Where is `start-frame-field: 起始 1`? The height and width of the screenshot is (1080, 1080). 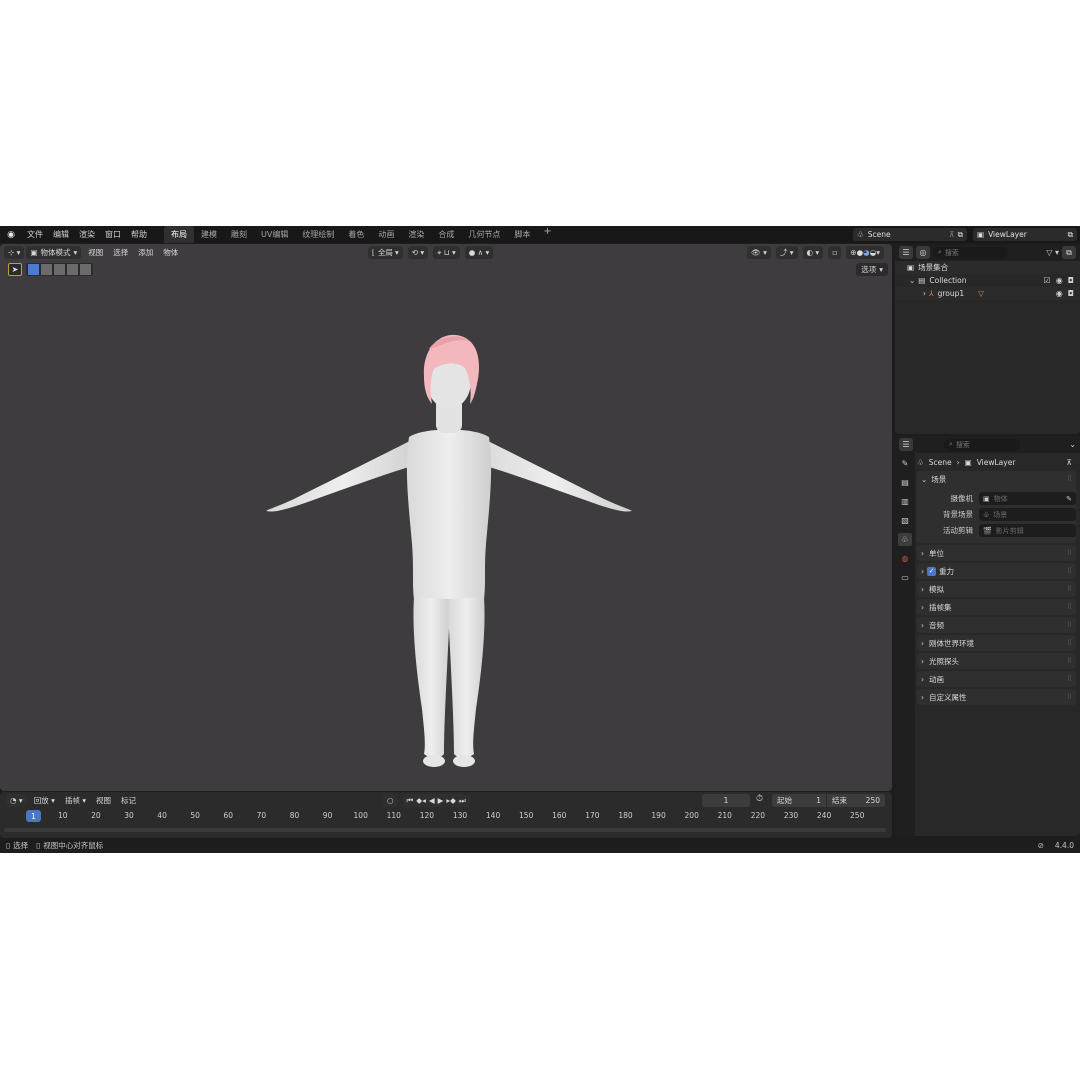 start-frame-field: 起始 1 is located at coordinates (799, 800).